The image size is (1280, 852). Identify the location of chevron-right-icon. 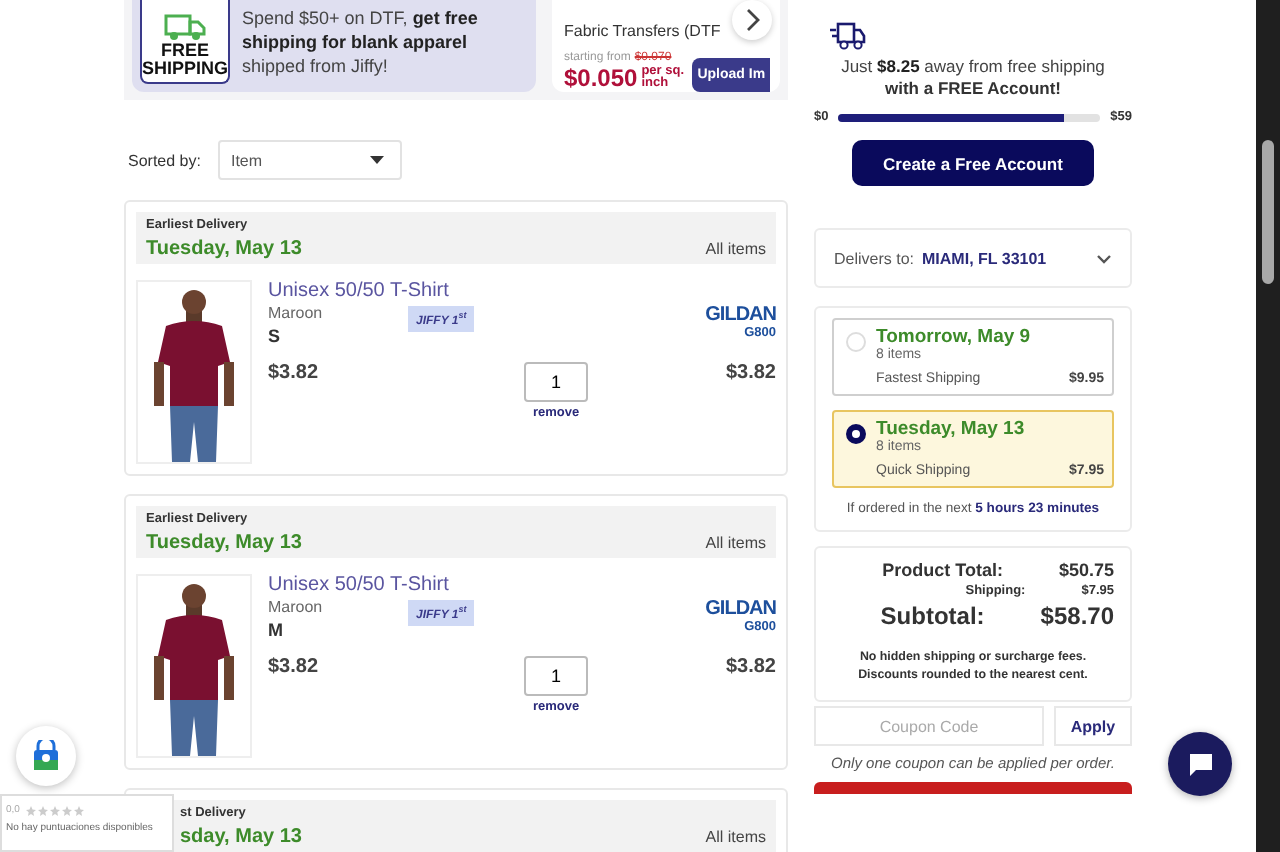
(752, 20).